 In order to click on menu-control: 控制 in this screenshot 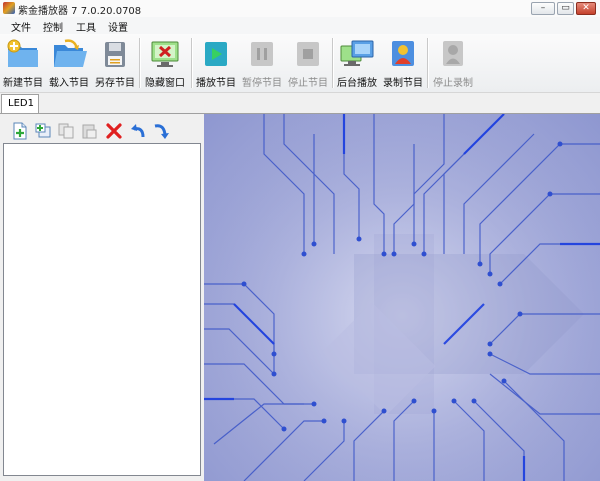, I will do `click(53, 26)`.